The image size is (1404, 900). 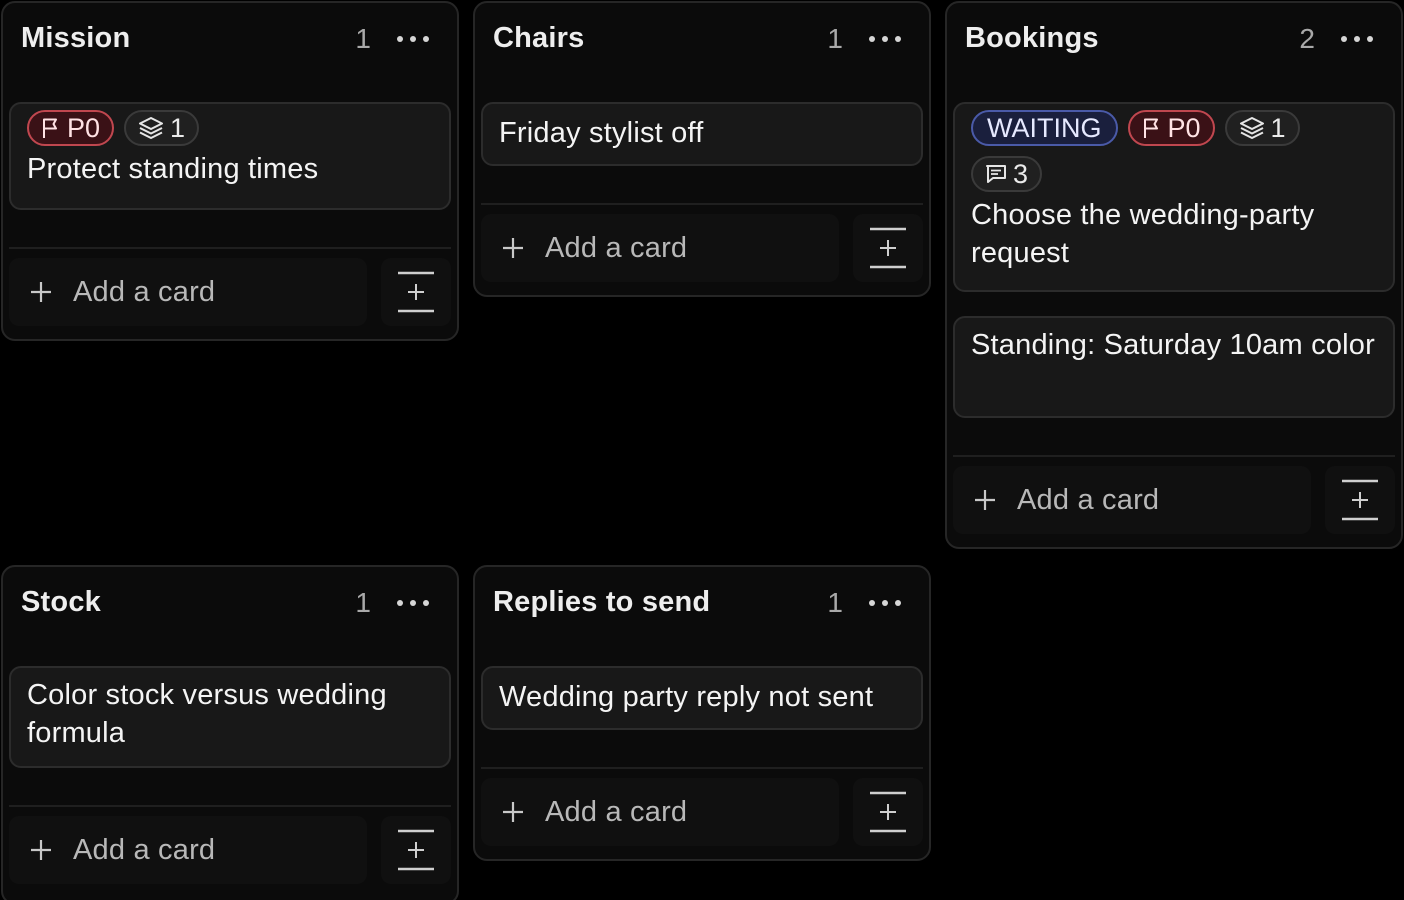 I want to click on column-header: Bookings 2, so click(x=1174, y=40).